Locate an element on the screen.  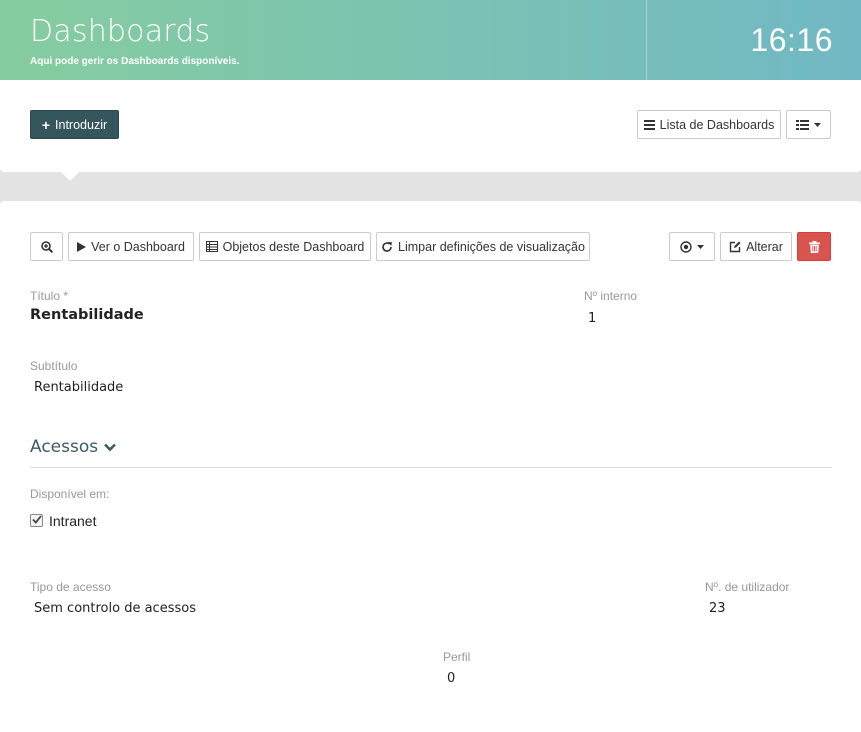
view-options-dropdown is located at coordinates (808, 124).